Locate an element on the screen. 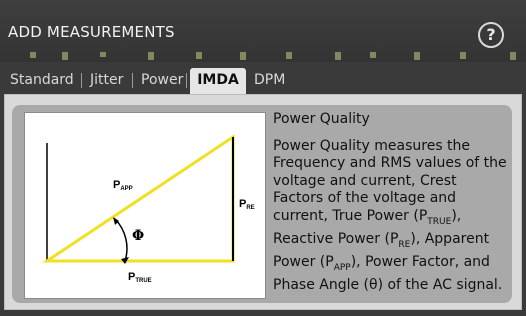 The image size is (526, 316). tab-jitter: Jitter is located at coordinates (106, 80).